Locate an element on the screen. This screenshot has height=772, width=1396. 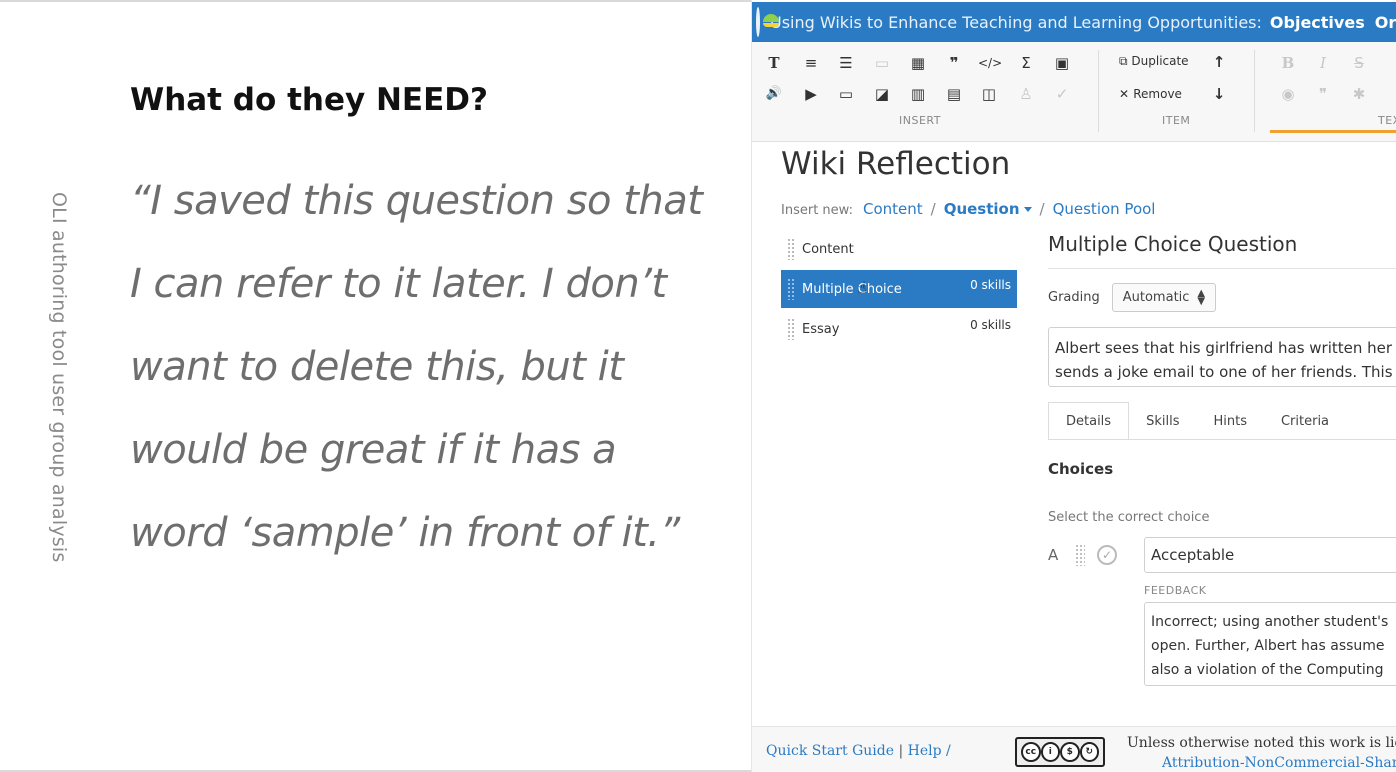
tab-criteria: Criteria is located at coordinates (1305, 421).